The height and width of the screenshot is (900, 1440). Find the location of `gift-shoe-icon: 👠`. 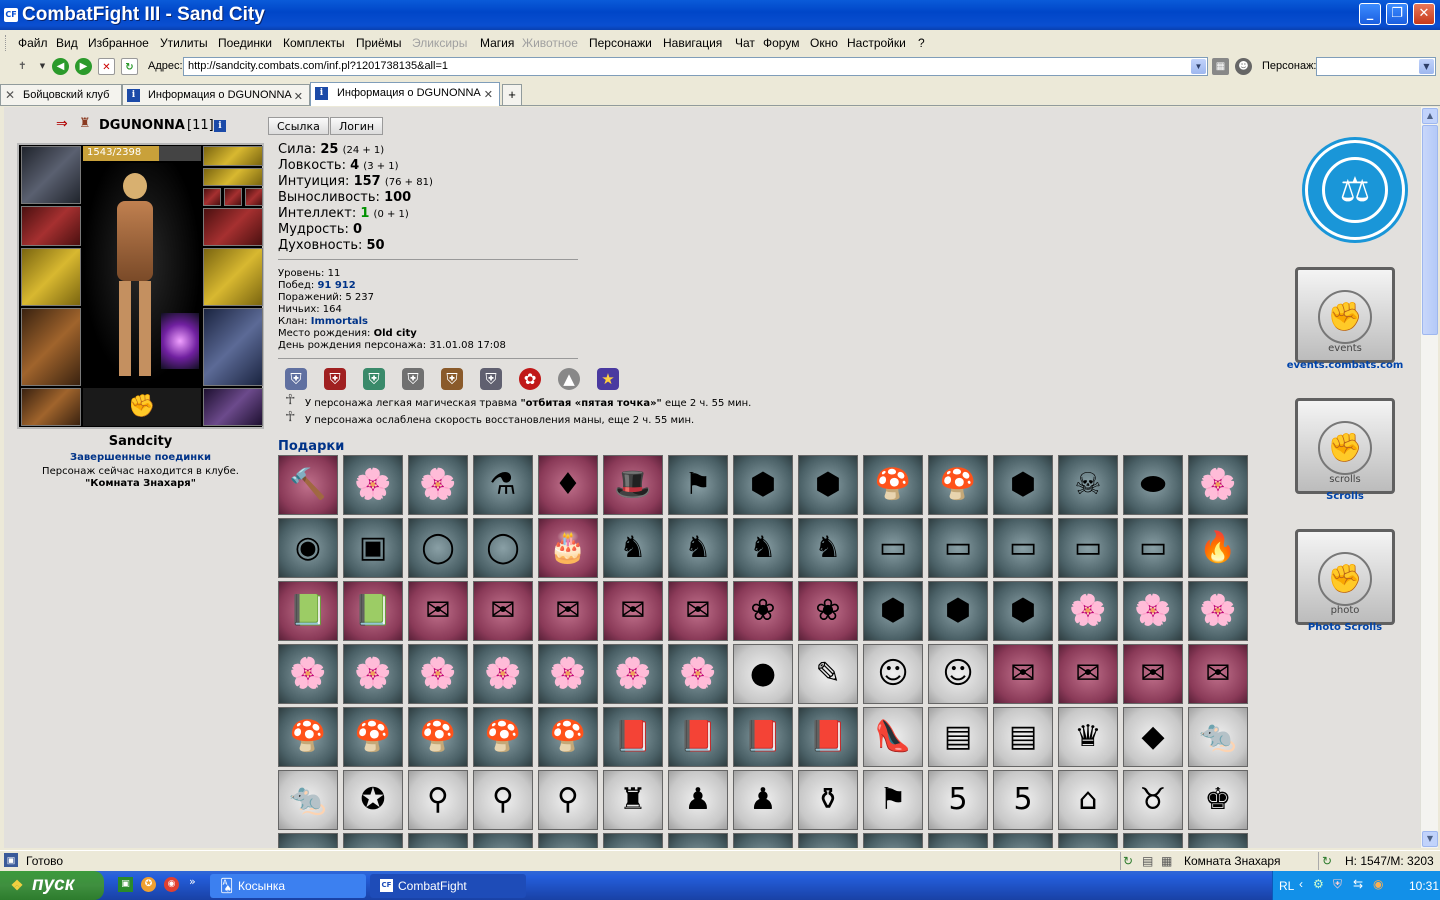

gift-shoe-icon: 👠 is located at coordinates (893, 737).